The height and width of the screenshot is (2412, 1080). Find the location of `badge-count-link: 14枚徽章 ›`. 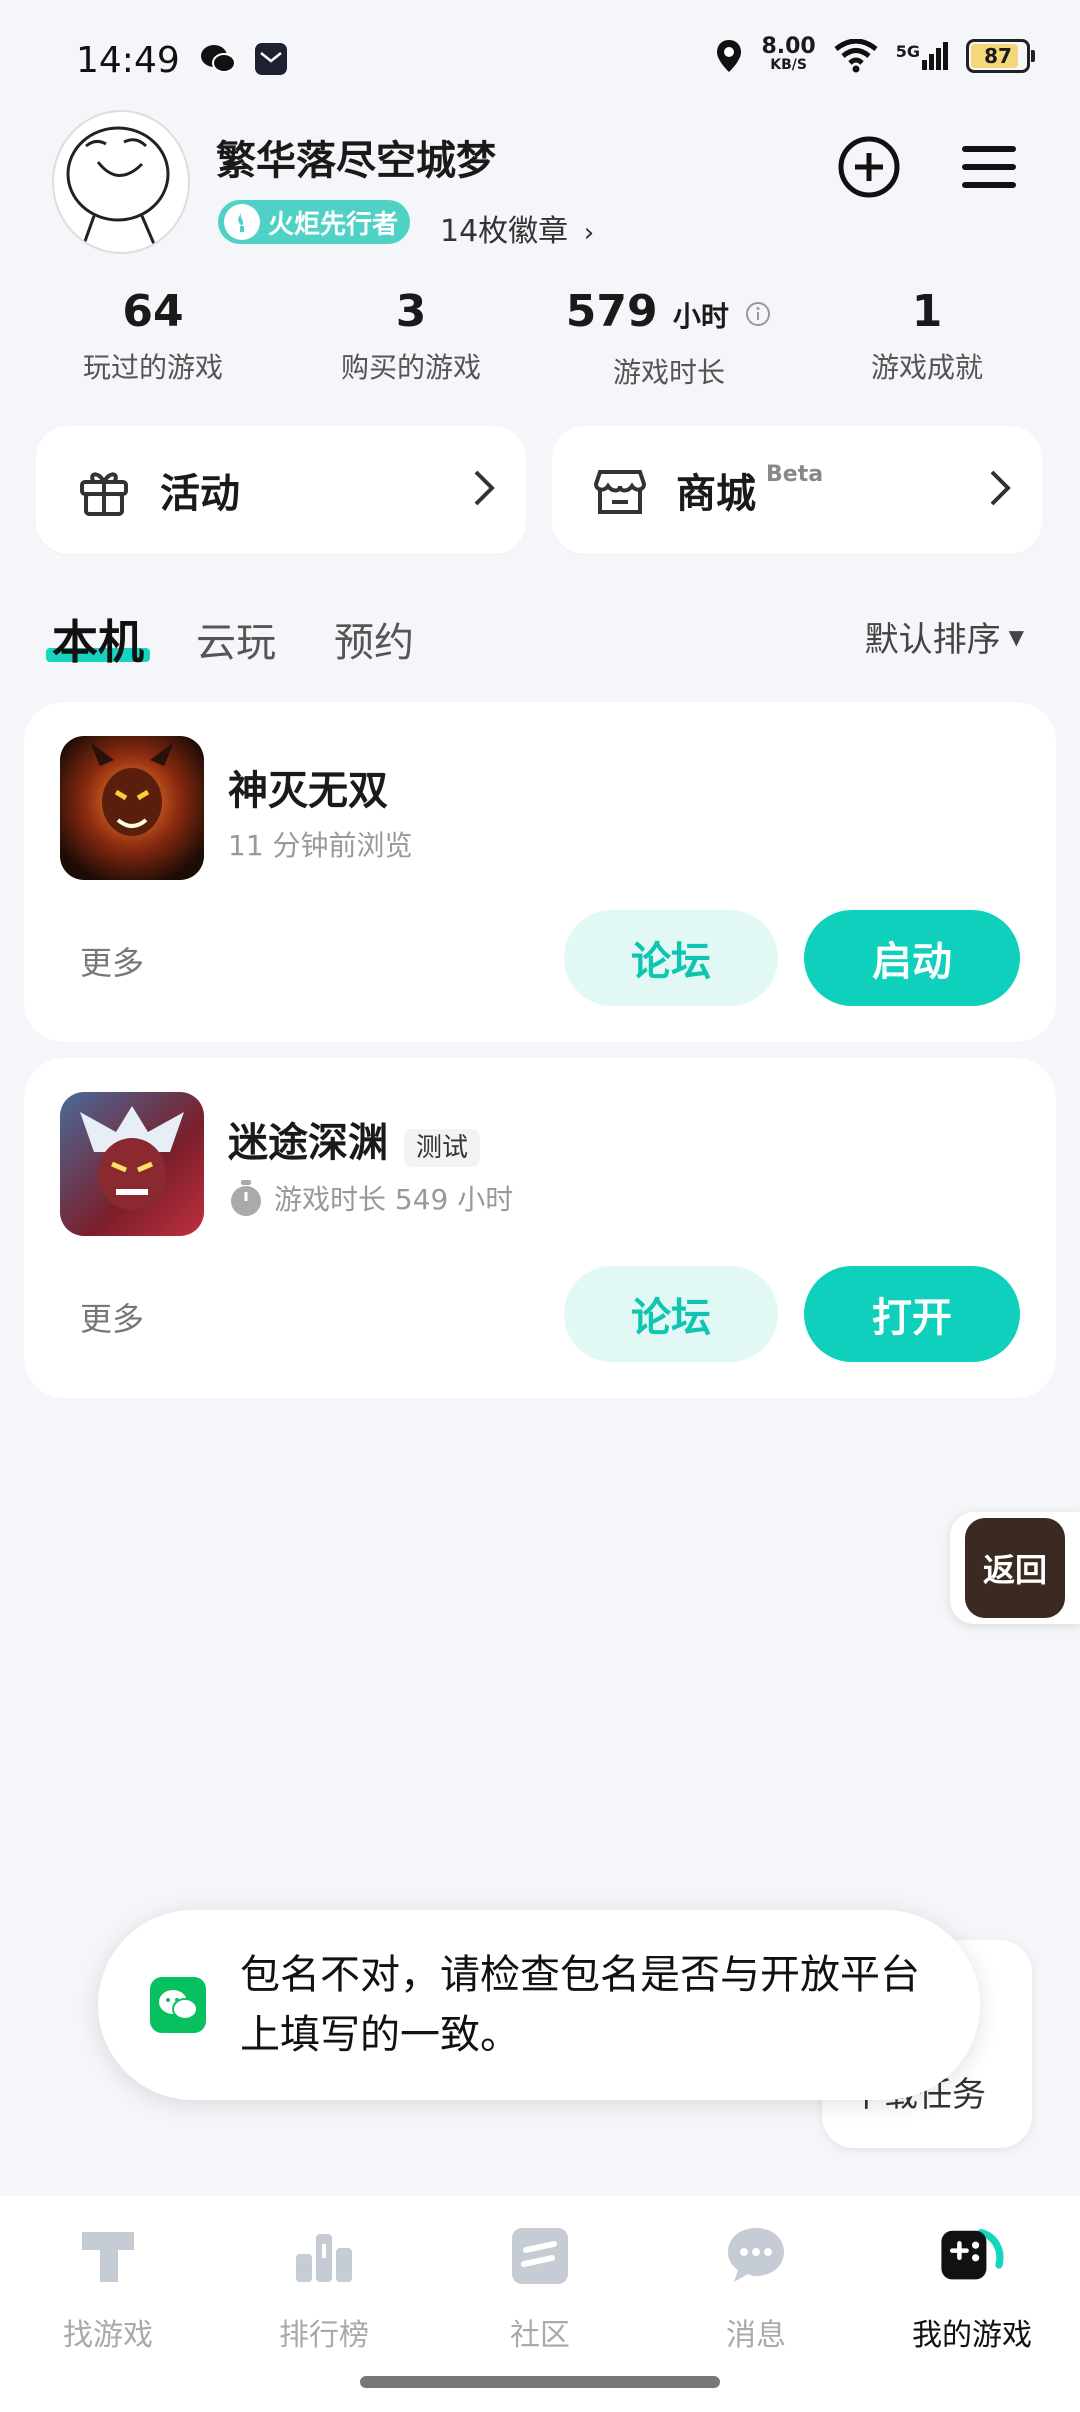

badge-count-link: 14枚徽章 › is located at coordinates (517, 228).